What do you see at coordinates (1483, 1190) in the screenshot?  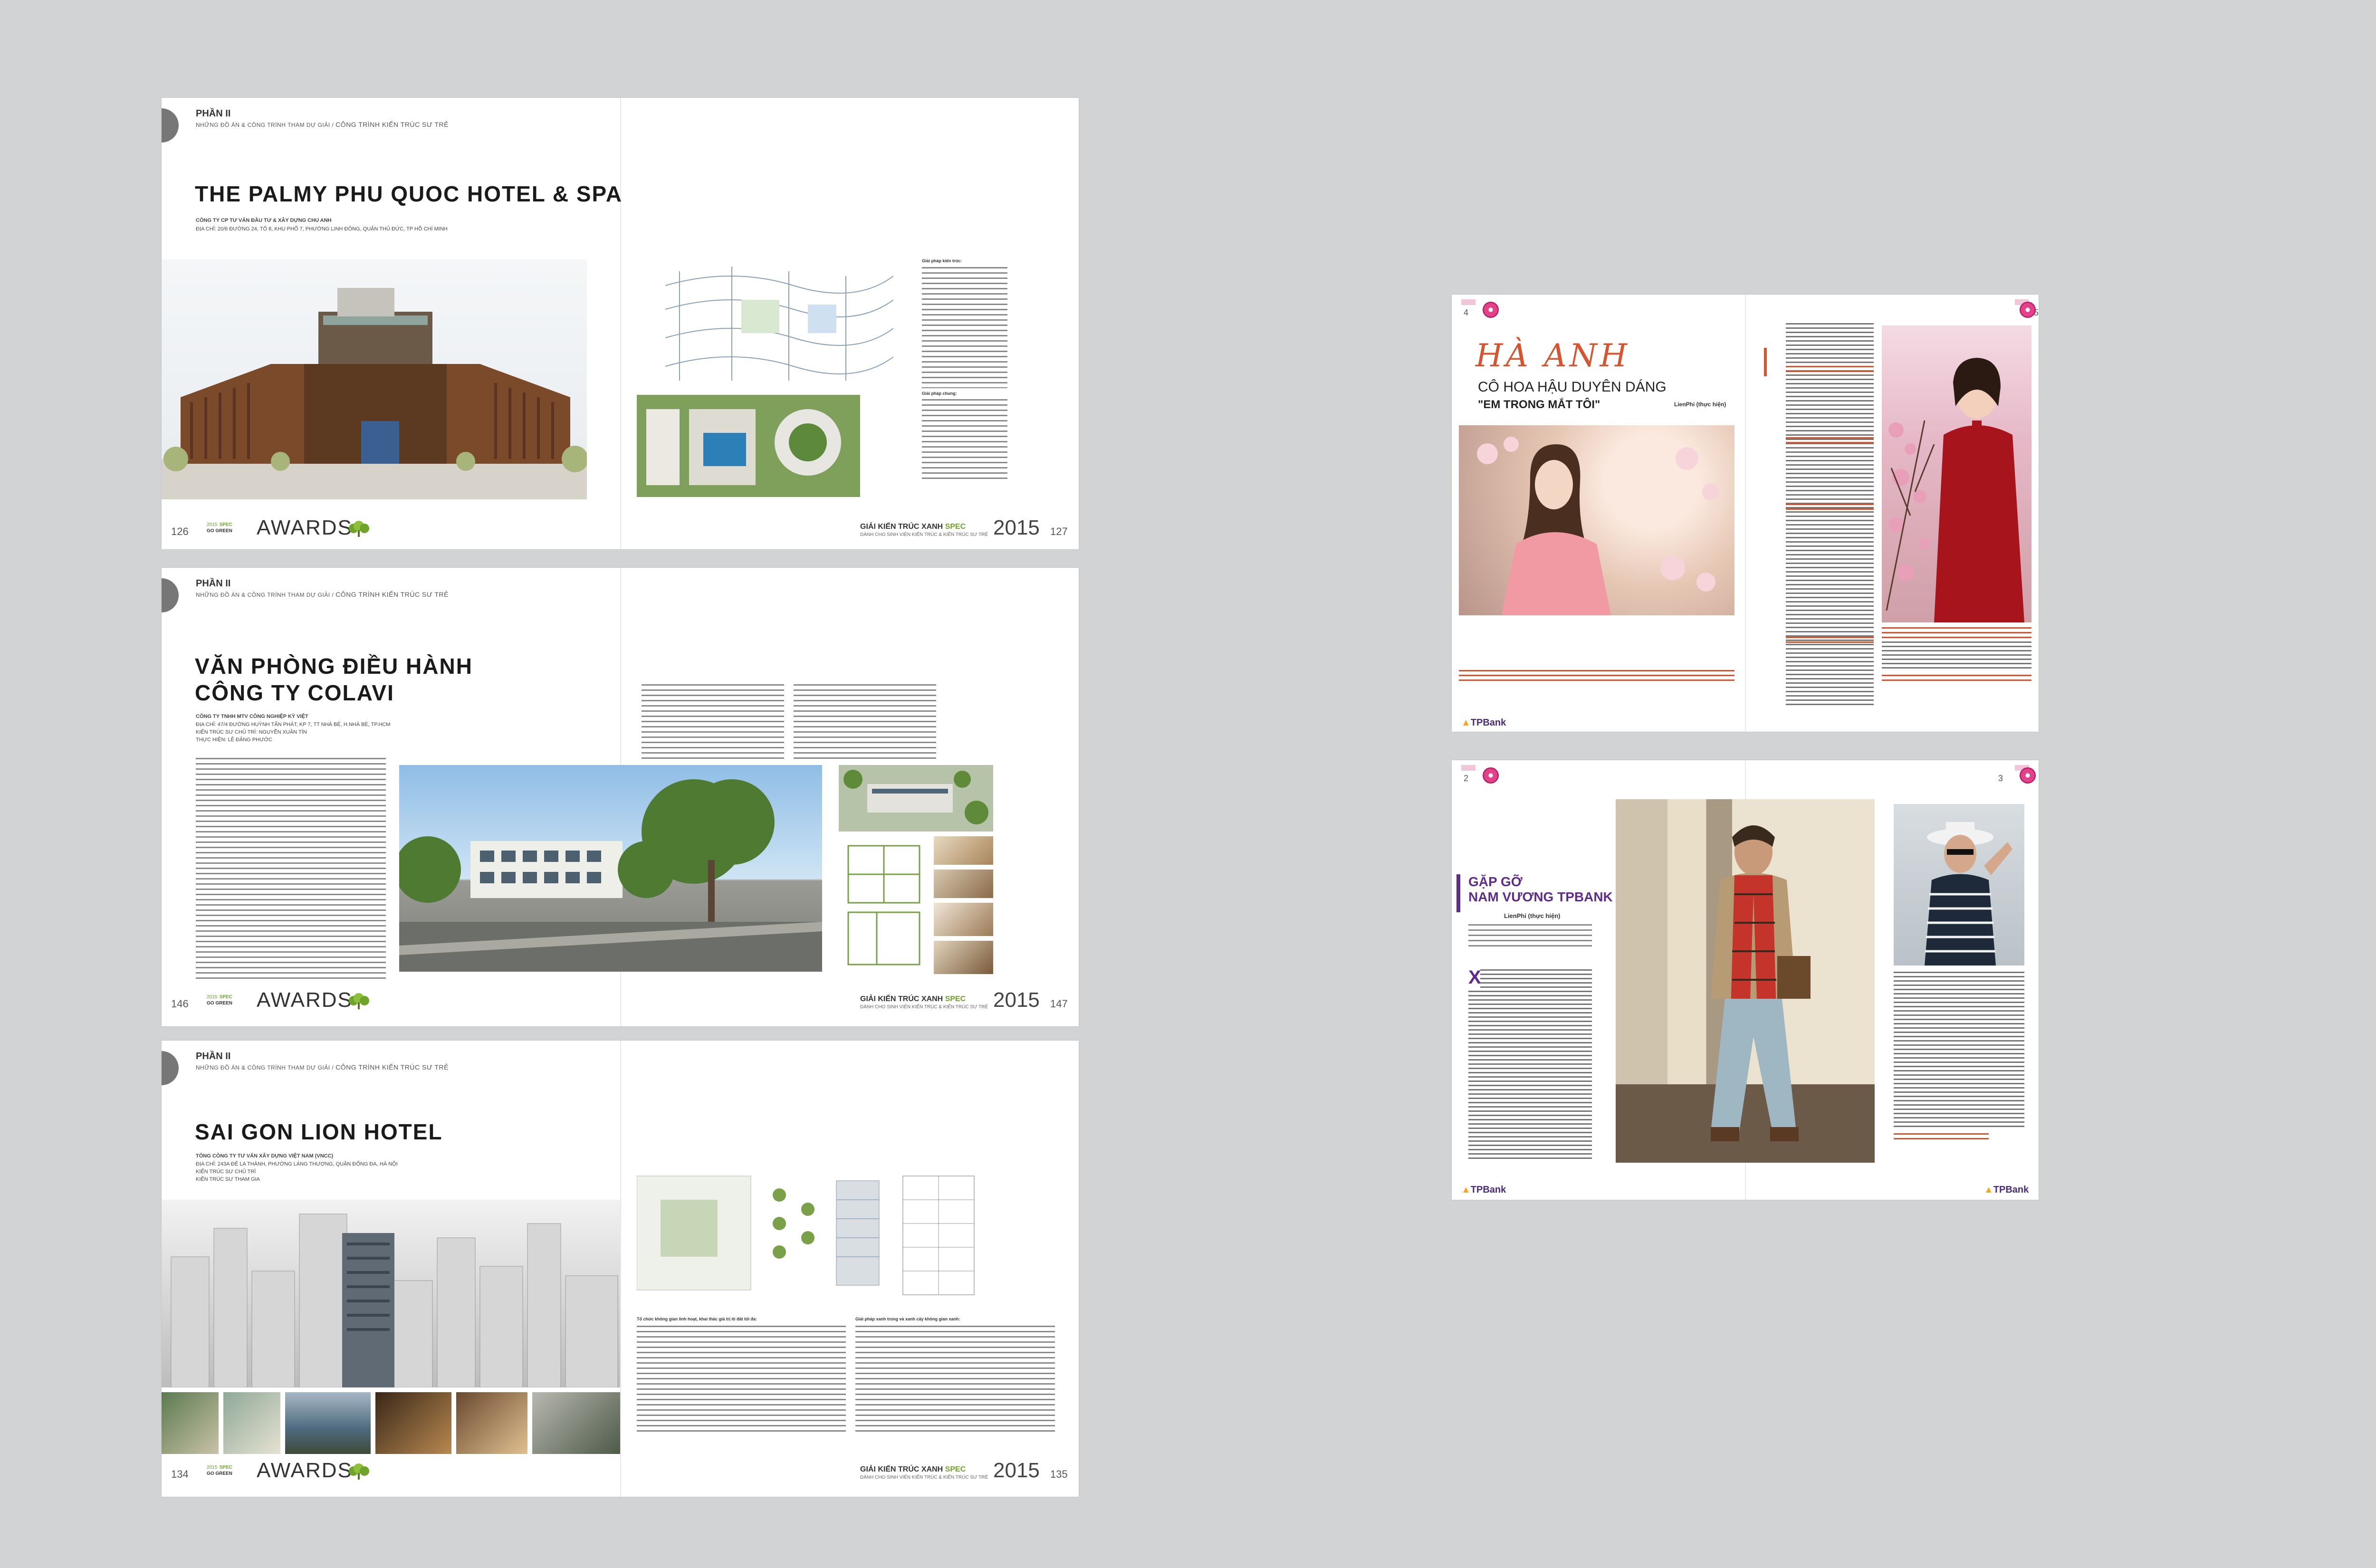 I see `tpbank-logo-left: ▲TPBank` at bounding box center [1483, 1190].